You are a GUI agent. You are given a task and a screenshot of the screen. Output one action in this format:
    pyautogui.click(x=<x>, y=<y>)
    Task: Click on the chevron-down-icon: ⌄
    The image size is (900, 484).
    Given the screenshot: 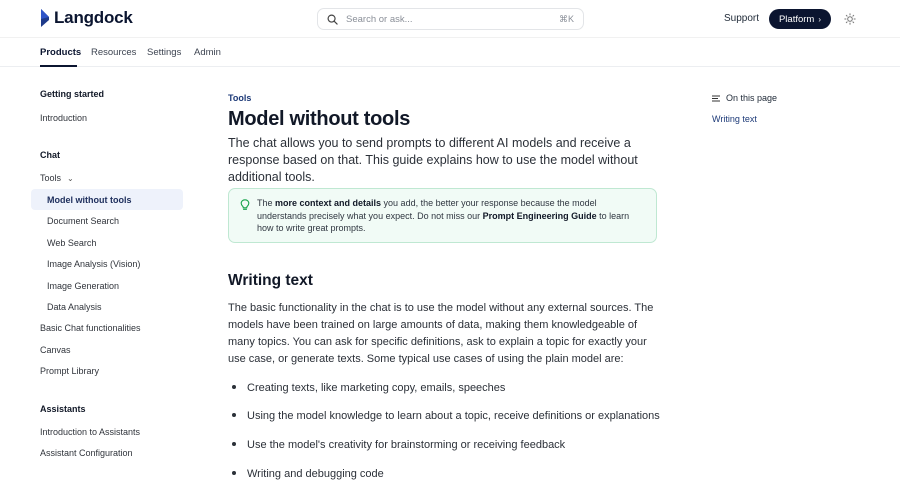 What is the action you would take?
    pyautogui.click(x=70, y=178)
    